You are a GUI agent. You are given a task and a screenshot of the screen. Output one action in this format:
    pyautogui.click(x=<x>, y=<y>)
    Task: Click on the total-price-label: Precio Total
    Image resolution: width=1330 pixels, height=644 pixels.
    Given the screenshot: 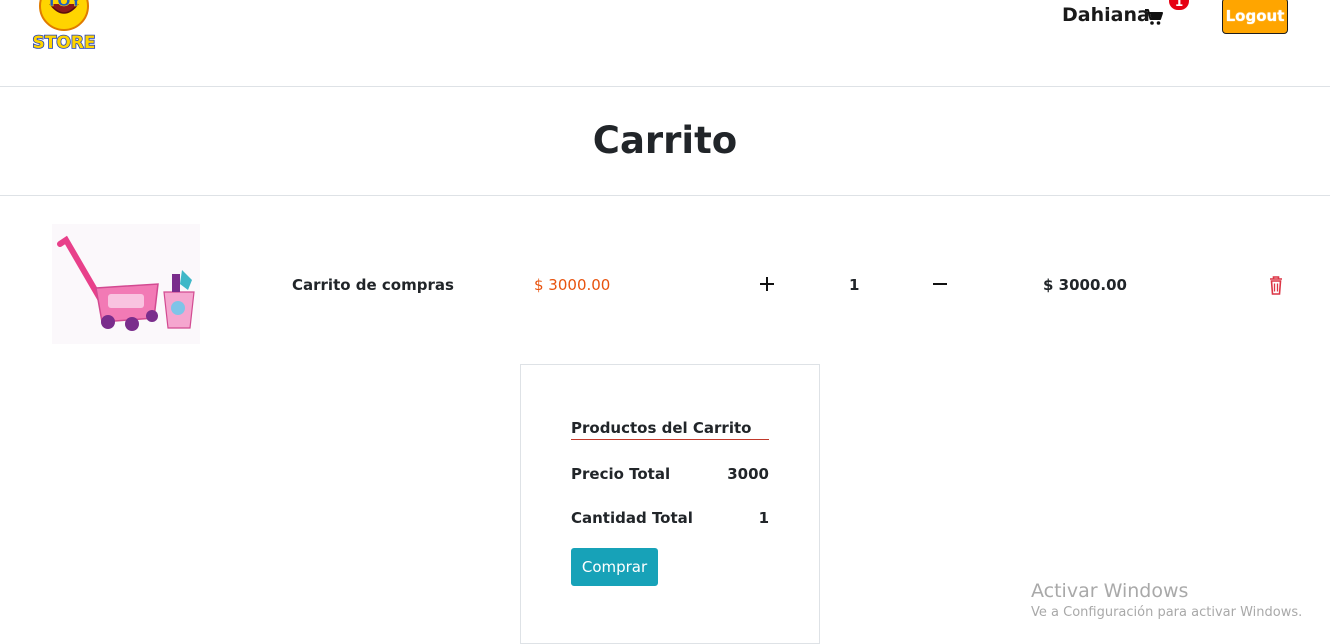 What is the action you would take?
    pyautogui.click(x=621, y=474)
    